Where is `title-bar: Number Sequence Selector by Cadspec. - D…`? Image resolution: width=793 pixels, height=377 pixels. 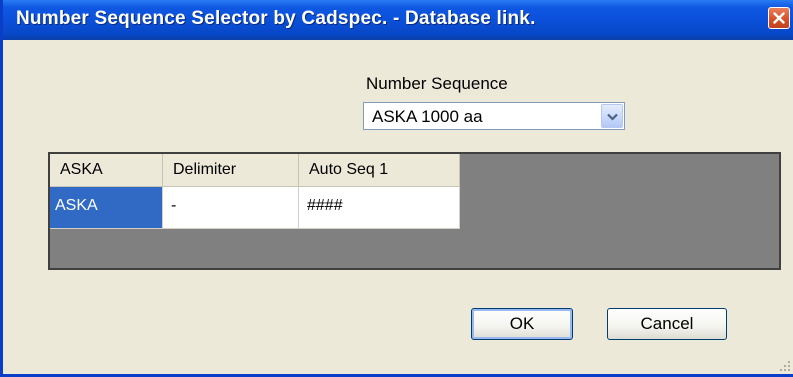
title-bar: Number Sequence Selector by Cadspec. - D… is located at coordinates (398, 20).